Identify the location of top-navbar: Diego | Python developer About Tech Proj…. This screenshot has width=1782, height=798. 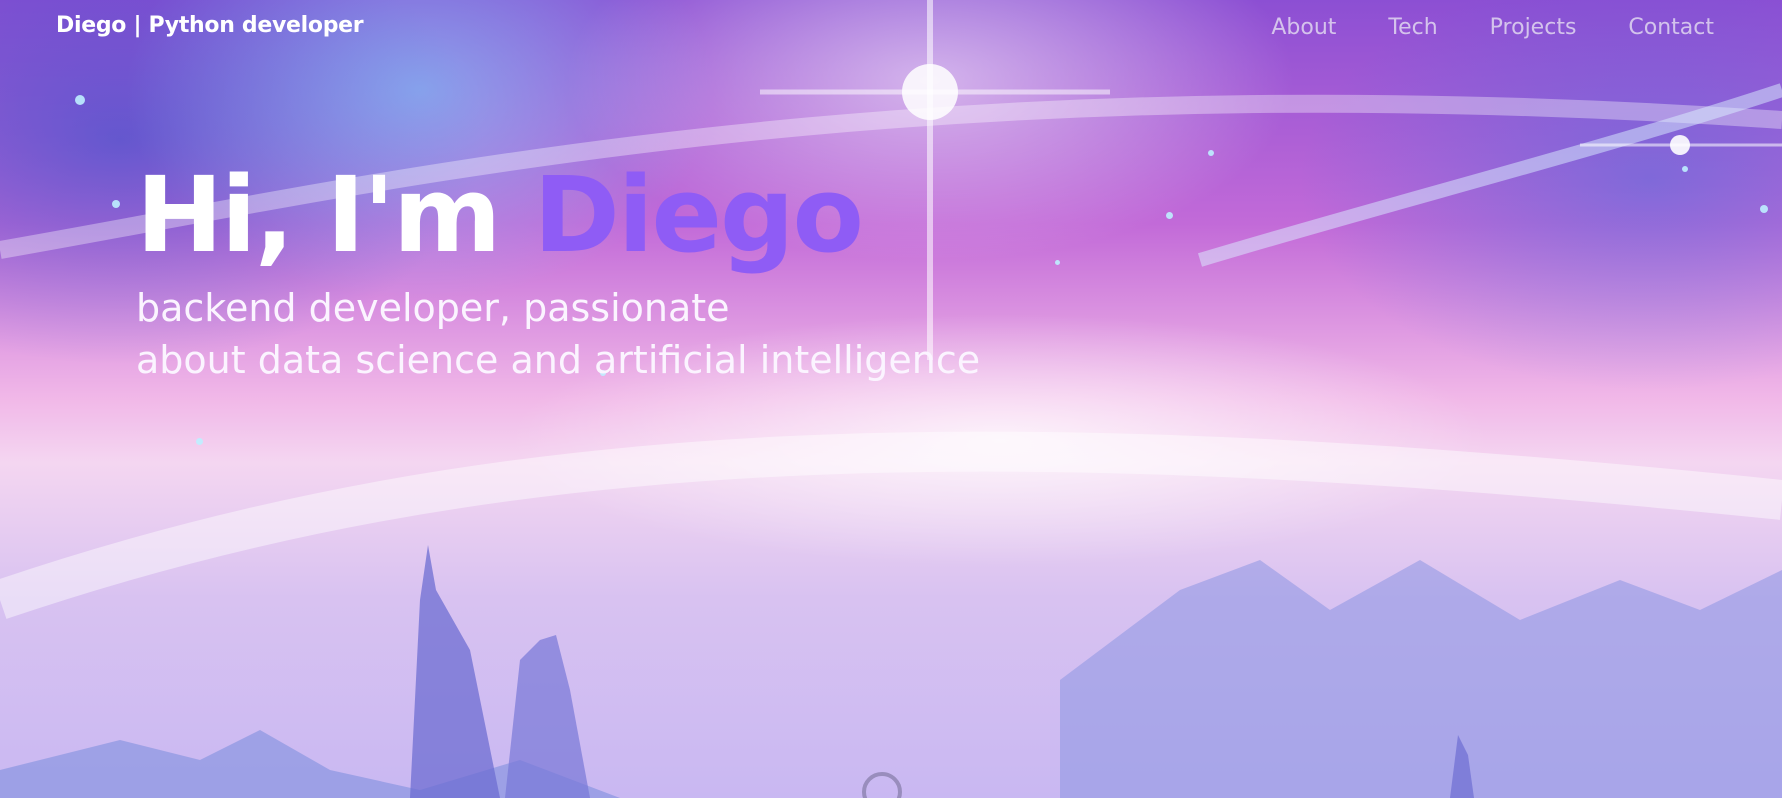
(891, 29).